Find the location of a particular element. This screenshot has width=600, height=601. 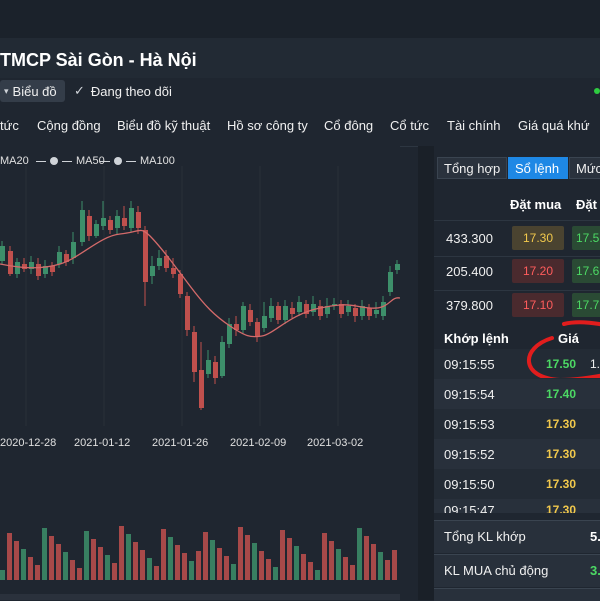

nav-item-dividends: Cổ tức is located at coordinates (409, 125).